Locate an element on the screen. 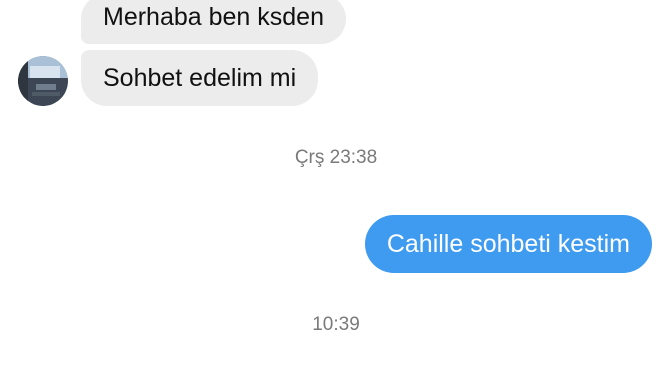  message-timestamp: Çrş 23:38 is located at coordinates (336, 157).